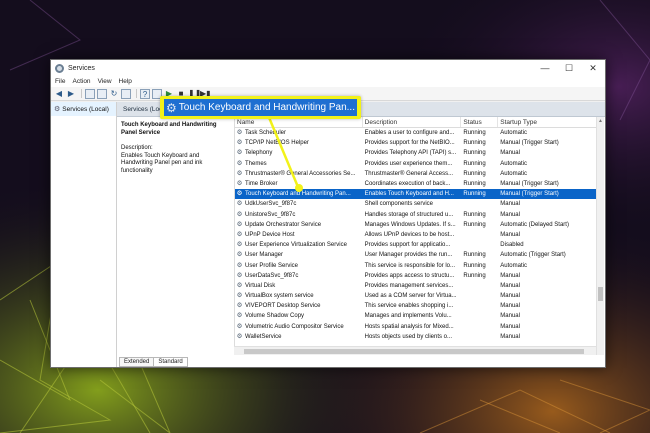 The width and height of the screenshot is (650, 433). I want to click on export-icon, so click(126, 93).